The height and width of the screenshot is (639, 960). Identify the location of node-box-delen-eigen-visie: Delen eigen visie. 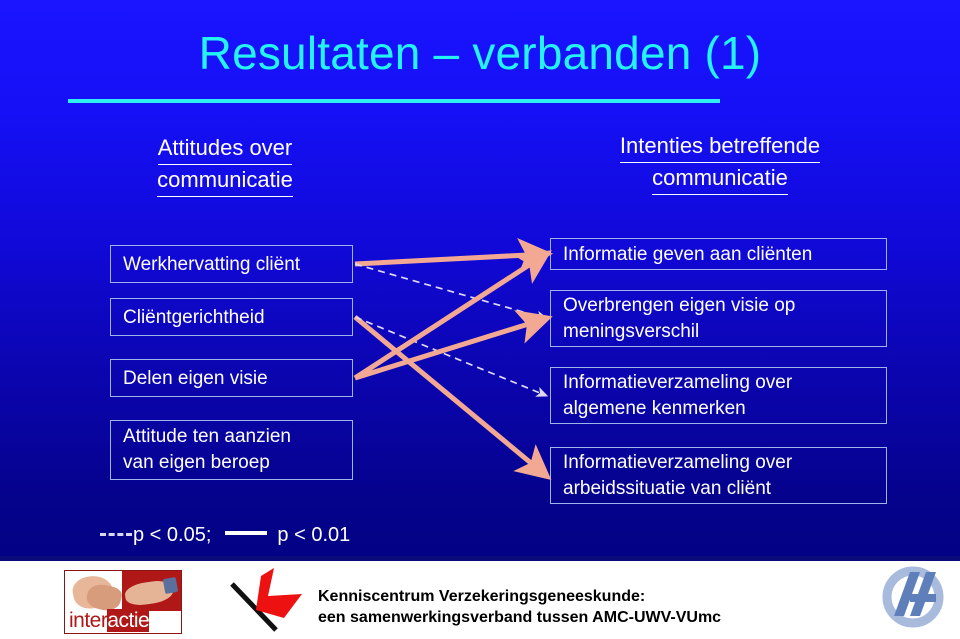
(231, 378).